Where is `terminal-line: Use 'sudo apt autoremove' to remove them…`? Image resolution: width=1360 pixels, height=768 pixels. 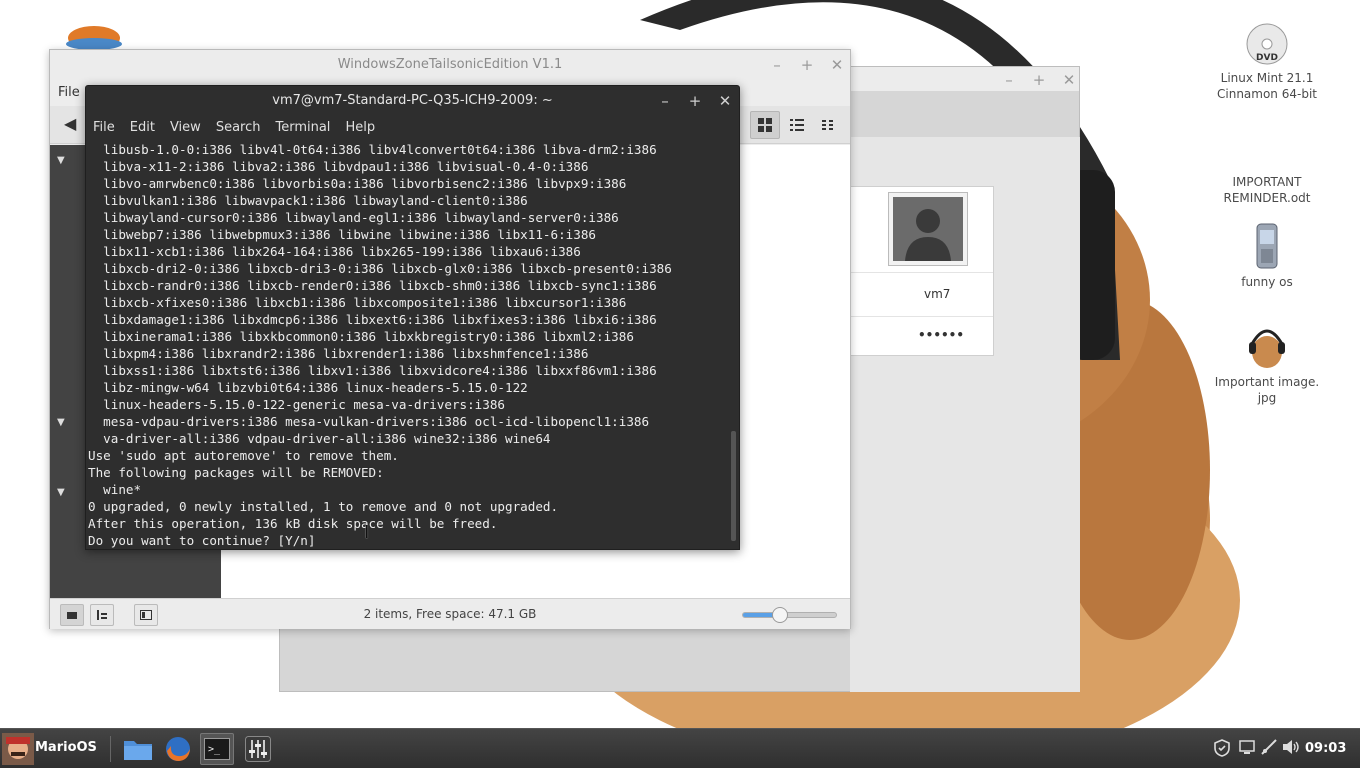
terminal-line: Use 'sudo apt autoremove' to remove them… is located at coordinates (243, 455).